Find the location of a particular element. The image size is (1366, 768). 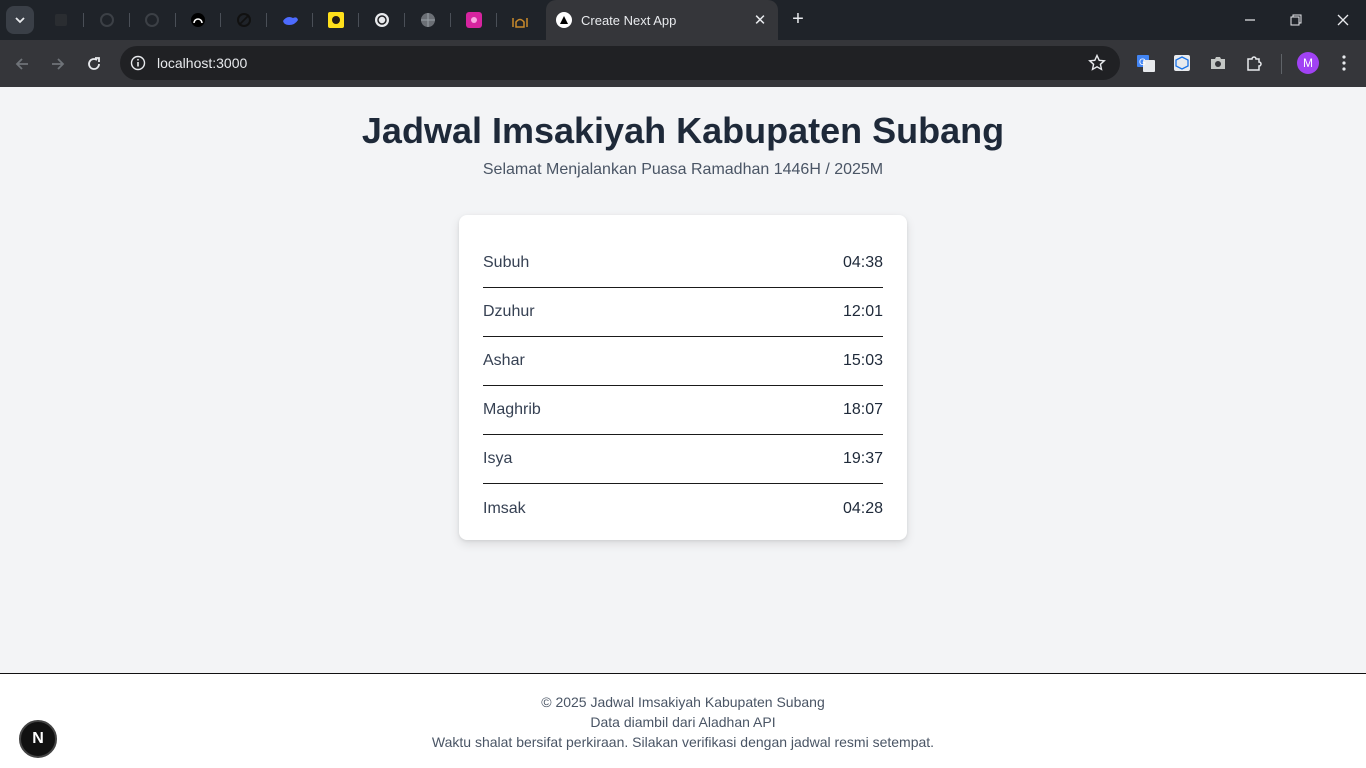

reload-icon is located at coordinates (94, 63).